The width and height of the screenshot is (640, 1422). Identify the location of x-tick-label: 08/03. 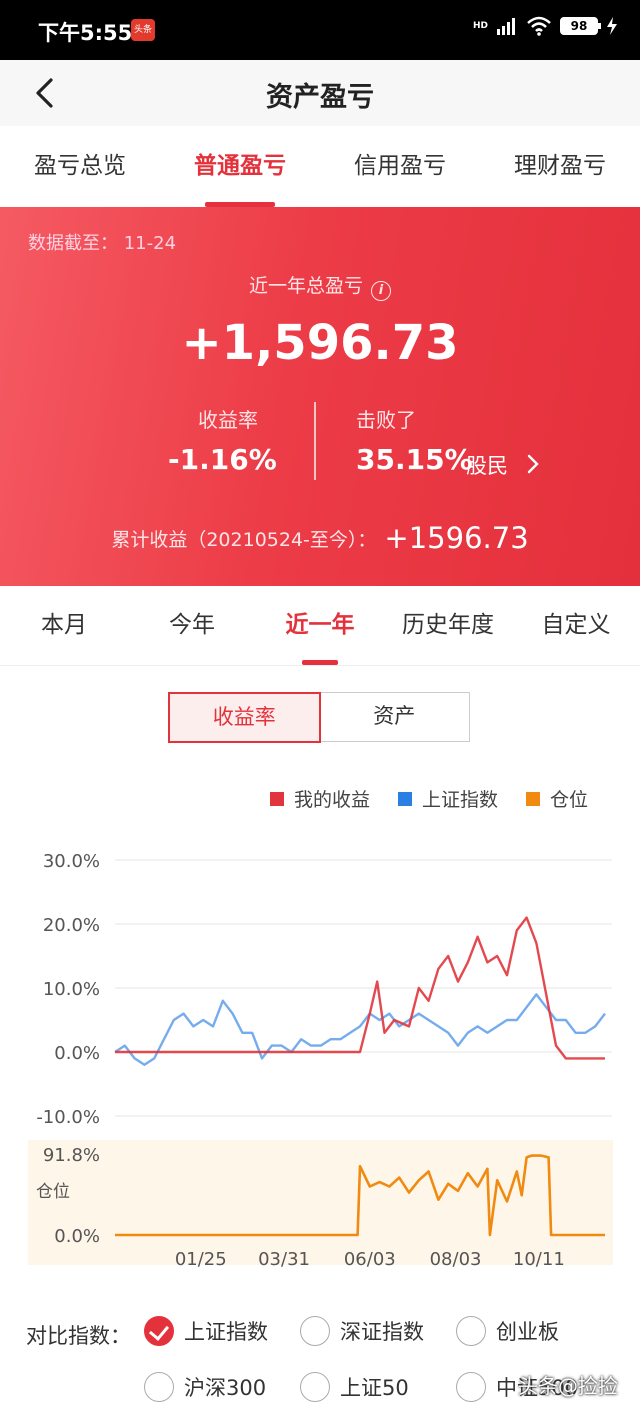
(456, 1259).